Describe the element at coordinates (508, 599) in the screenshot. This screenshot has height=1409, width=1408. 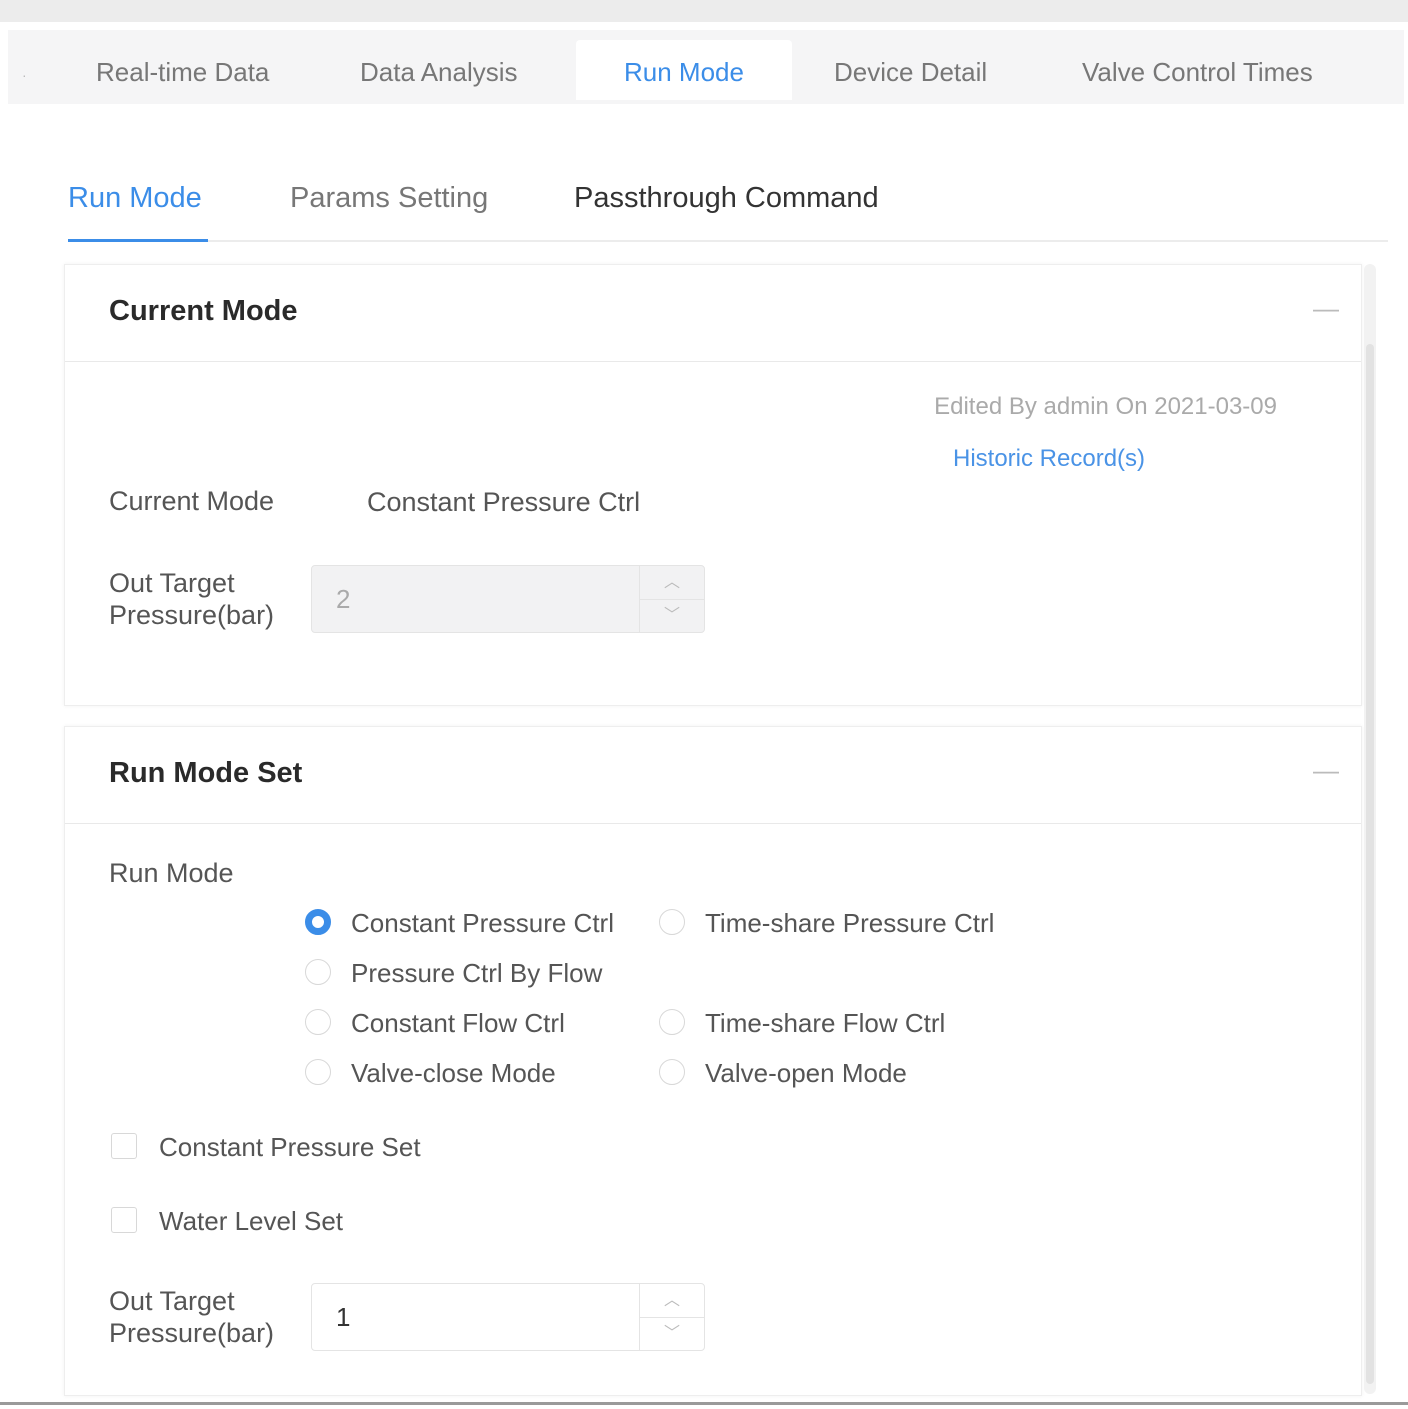
I see `current-target-pressure-input: 2 ︿ ﹀` at that location.